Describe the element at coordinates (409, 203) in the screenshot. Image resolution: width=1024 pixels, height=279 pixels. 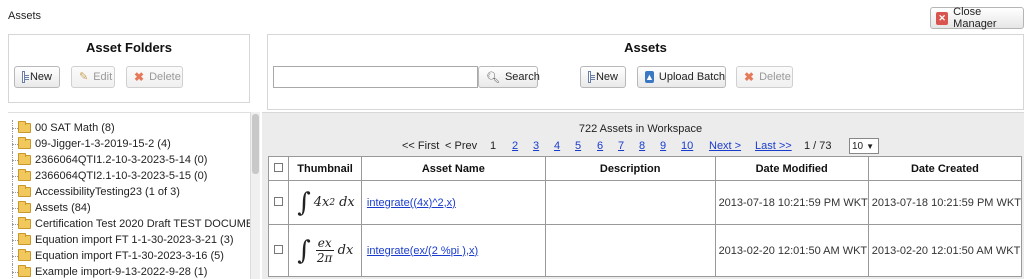
I see `asset-name-link: integrate((4x)^2,x)` at that location.